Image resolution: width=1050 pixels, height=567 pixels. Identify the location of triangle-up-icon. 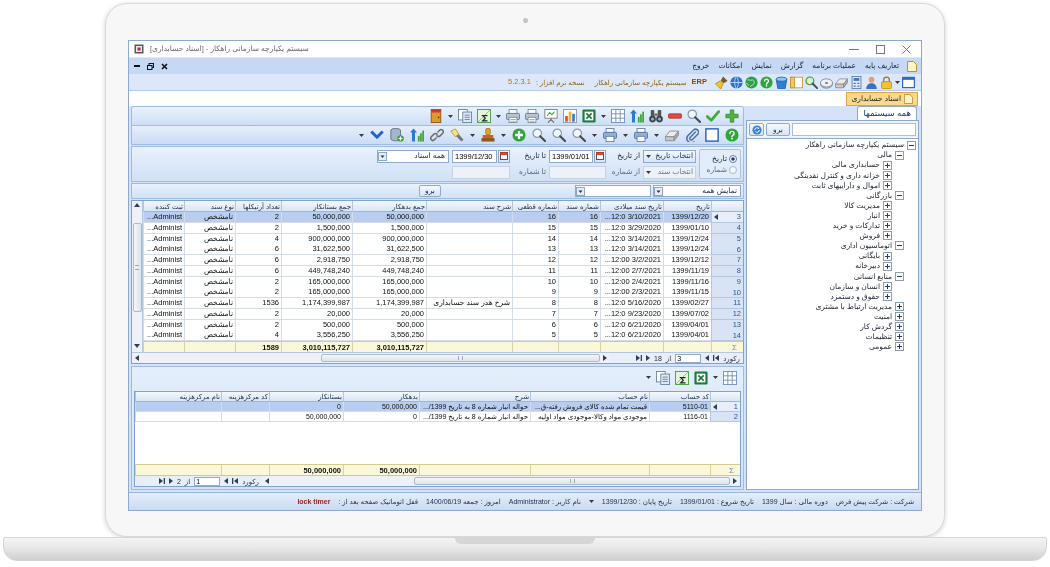
(137, 205).